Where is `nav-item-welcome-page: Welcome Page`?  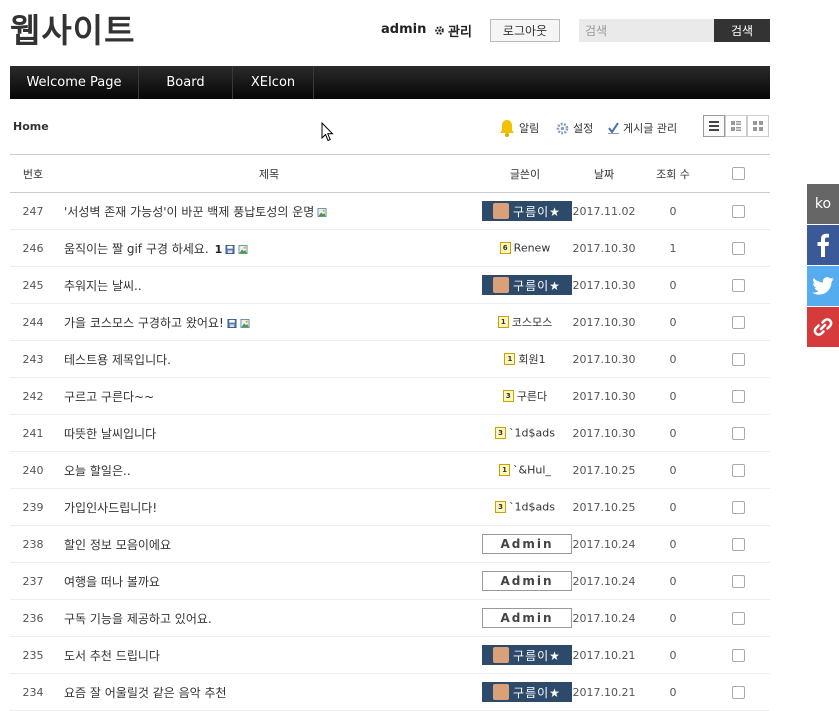
nav-item-welcome-page: Welcome Page is located at coordinates (74, 82).